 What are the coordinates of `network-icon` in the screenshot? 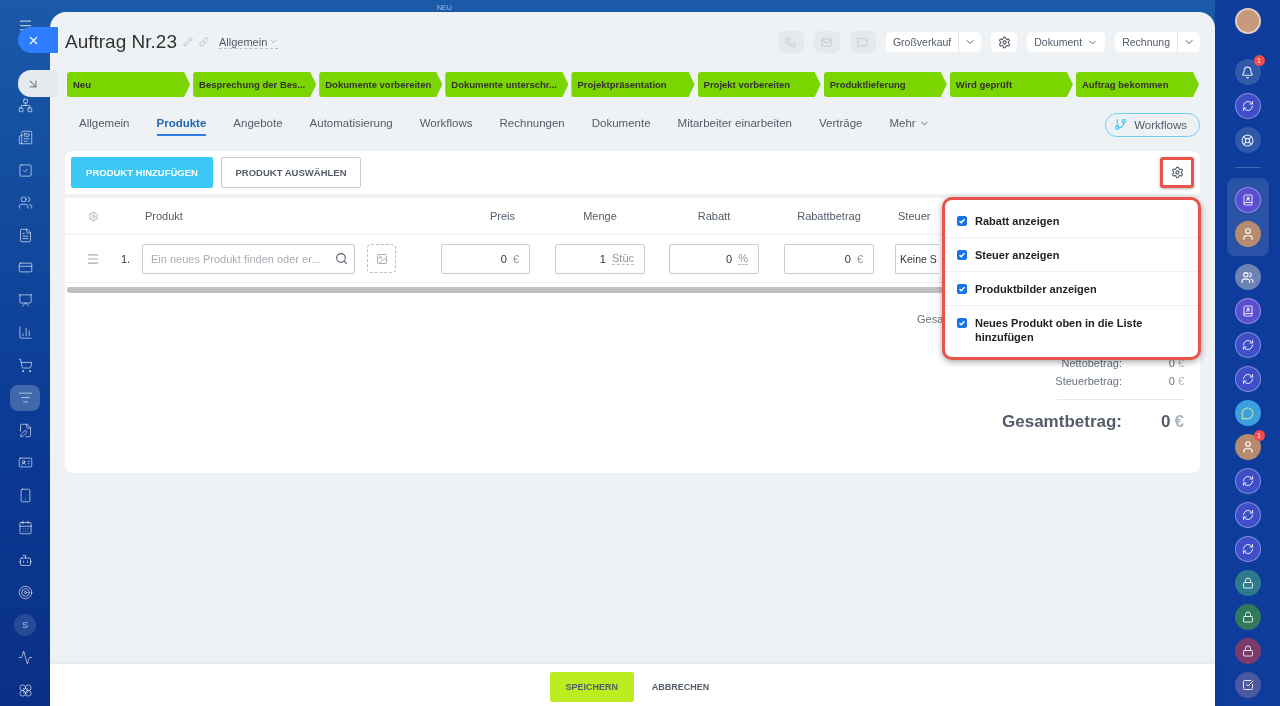 It's located at (25, 105).